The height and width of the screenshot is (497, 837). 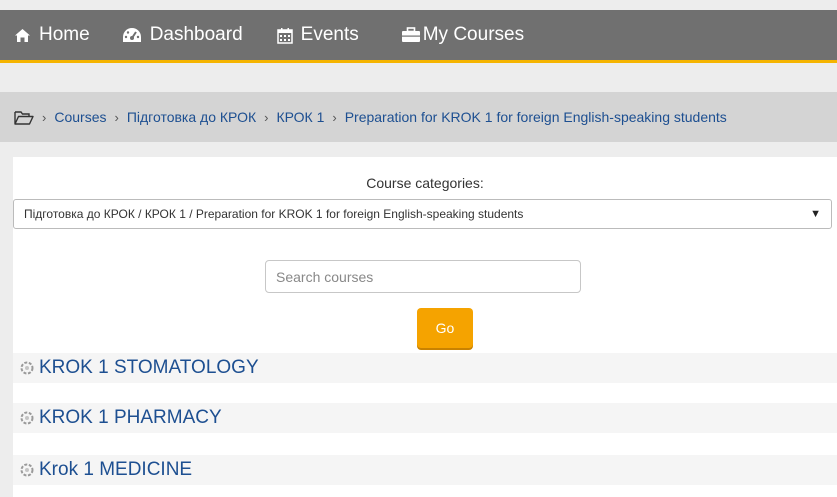 I want to click on course-name: KROK 1 PHARMACY, so click(x=130, y=418).